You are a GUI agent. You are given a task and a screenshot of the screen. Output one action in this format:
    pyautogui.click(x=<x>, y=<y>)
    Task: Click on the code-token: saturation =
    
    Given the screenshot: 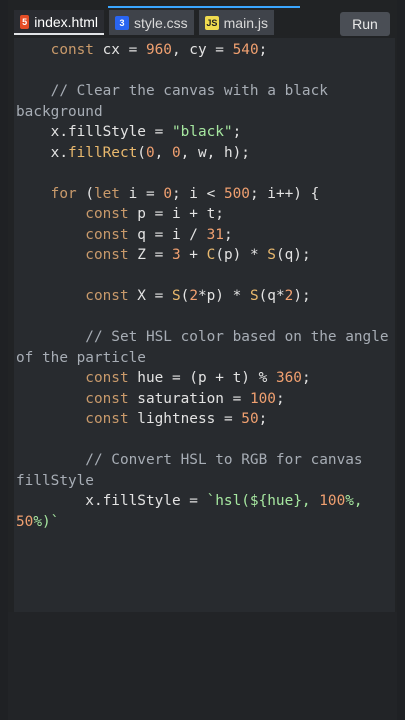 What is the action you would take?
    pyautogui.click(x=189, y=398)
    